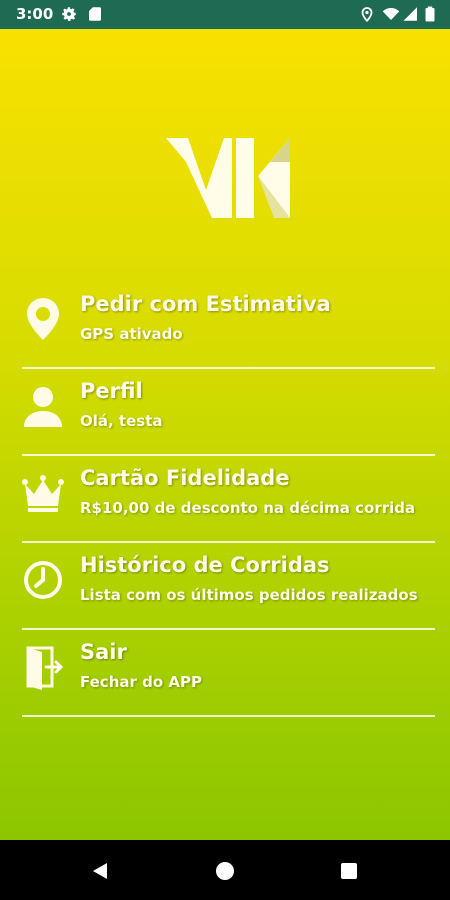  Describe the element at coordinates (228, 325) in the screenshot. I see `menu-item-pedir-estimativa: Pedir com Estimativa GPS ativado` at that location.